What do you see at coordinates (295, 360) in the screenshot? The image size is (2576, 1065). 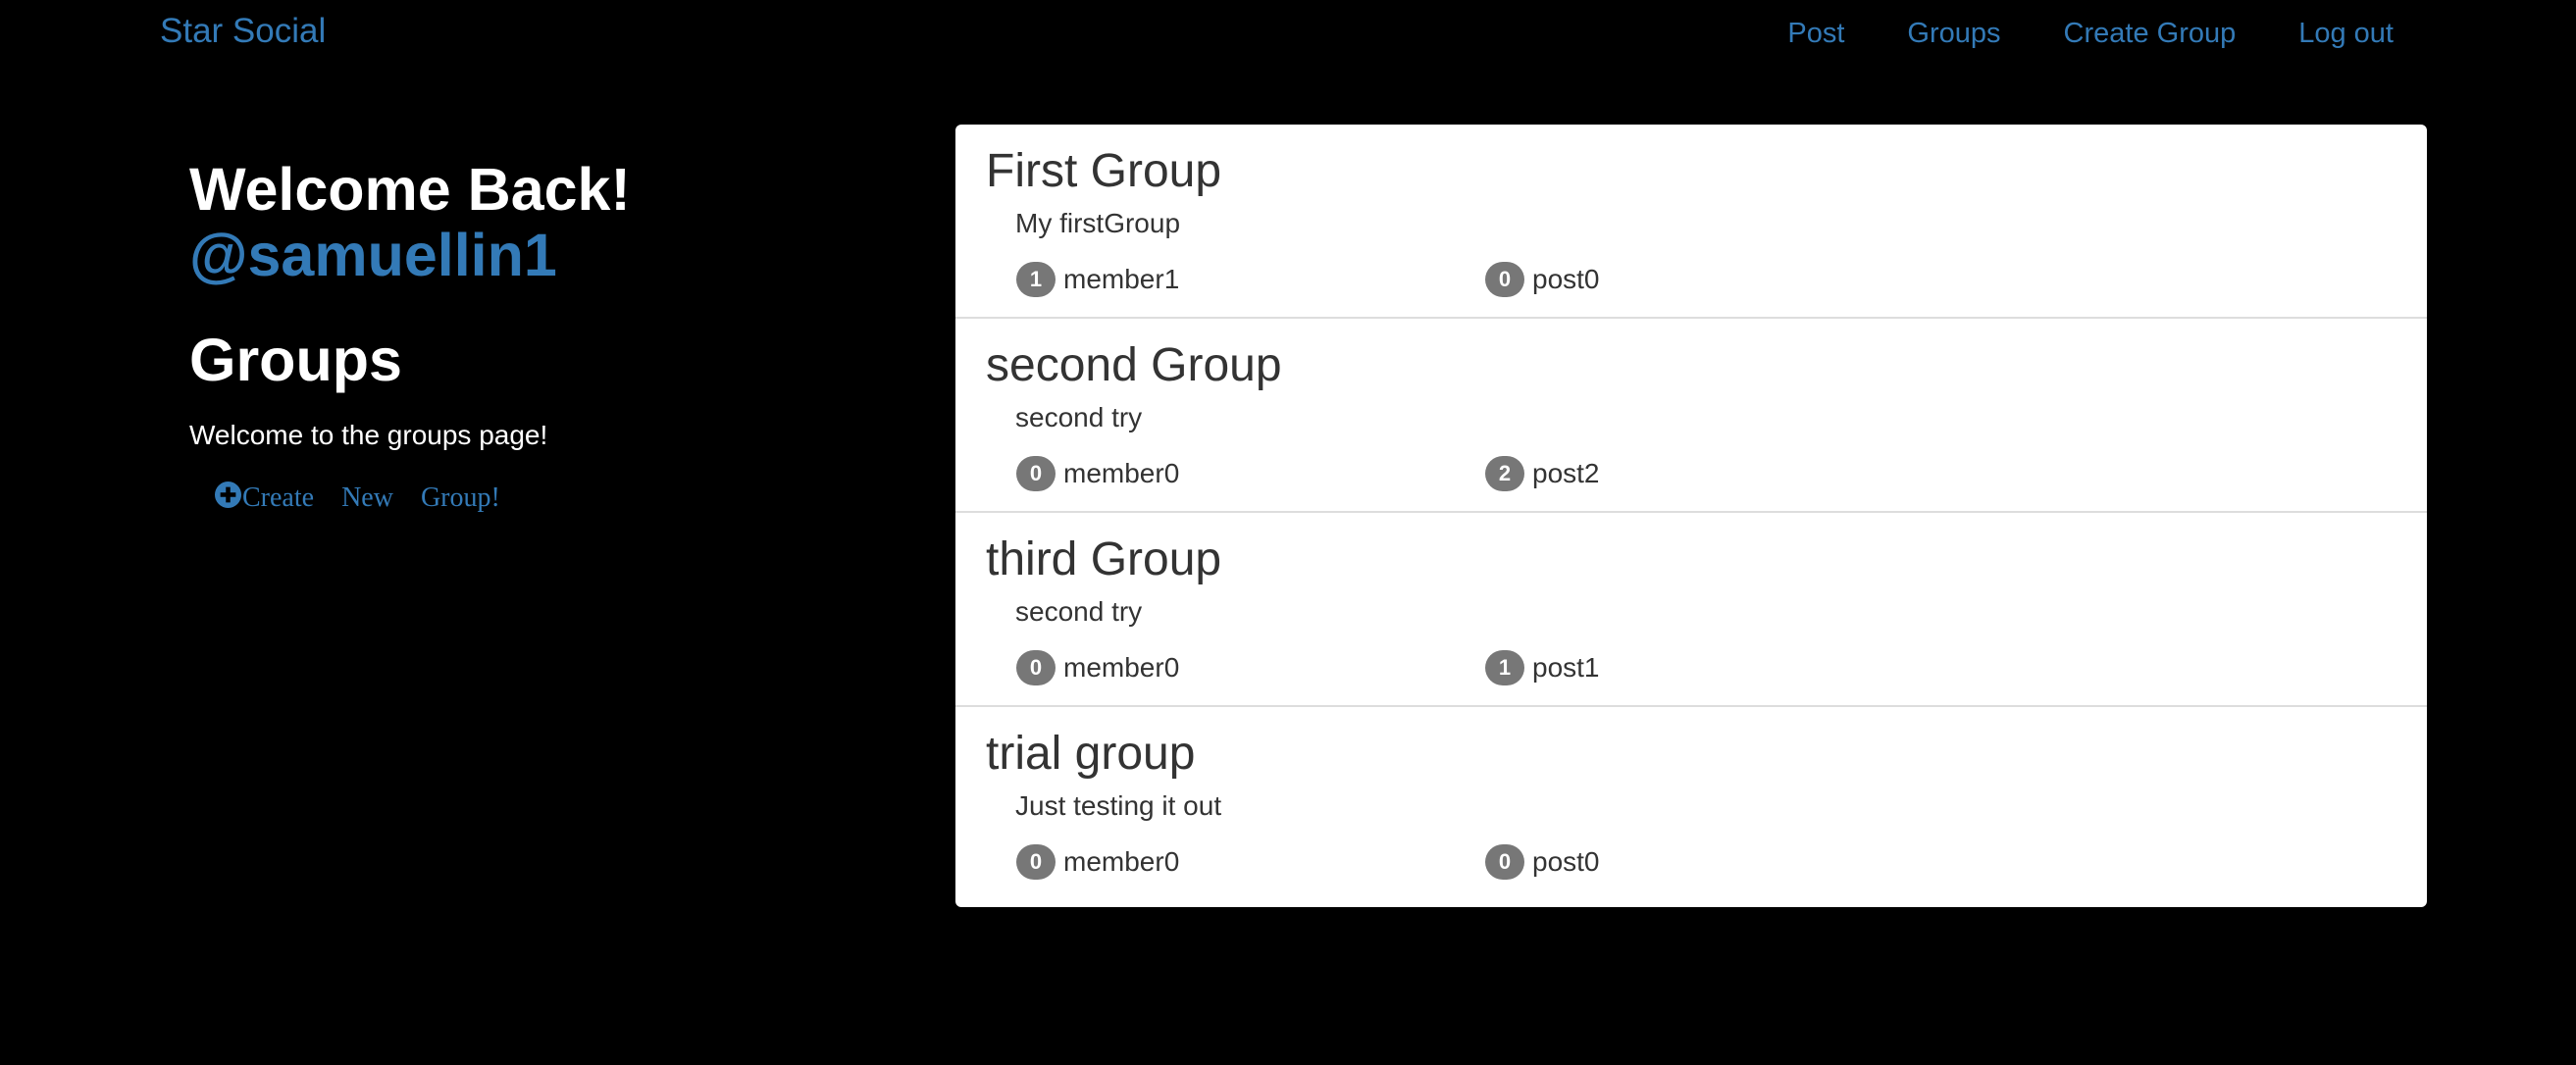 I see `groups-heading: Groups` at bounding box center [295, 360].